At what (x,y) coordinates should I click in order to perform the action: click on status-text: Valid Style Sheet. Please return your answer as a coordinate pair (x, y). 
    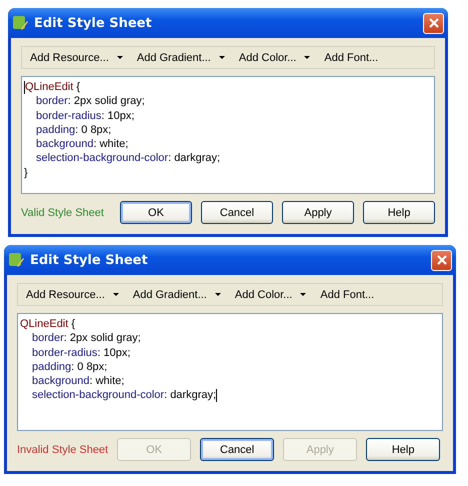
    Looking at the image, I should click on (63, 213).